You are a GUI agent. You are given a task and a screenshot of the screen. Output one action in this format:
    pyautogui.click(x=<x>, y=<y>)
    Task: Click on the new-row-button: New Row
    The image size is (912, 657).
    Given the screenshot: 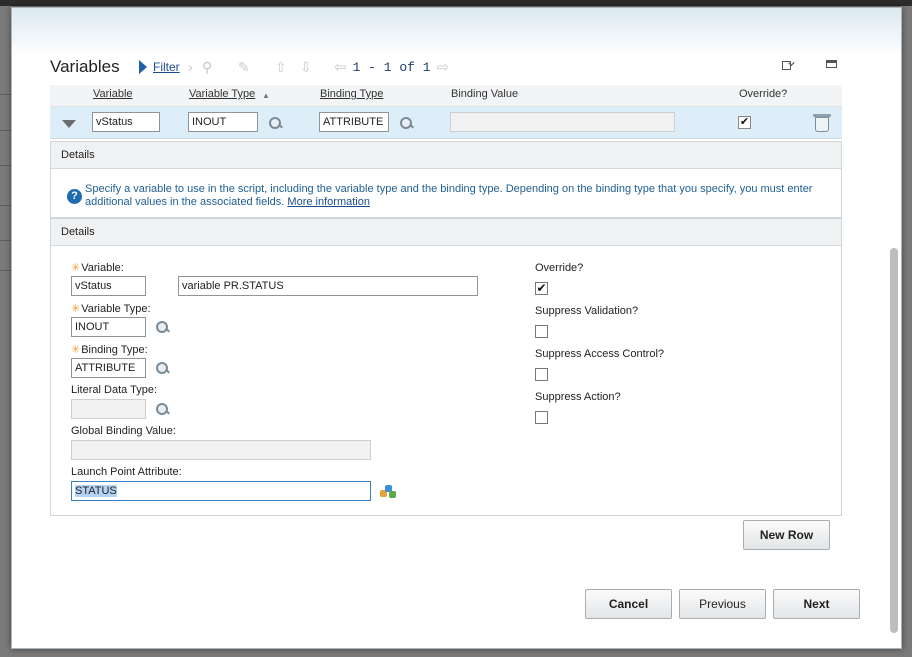 What is the action you would take?
    pyautogui.click(x=786, y=535)
    